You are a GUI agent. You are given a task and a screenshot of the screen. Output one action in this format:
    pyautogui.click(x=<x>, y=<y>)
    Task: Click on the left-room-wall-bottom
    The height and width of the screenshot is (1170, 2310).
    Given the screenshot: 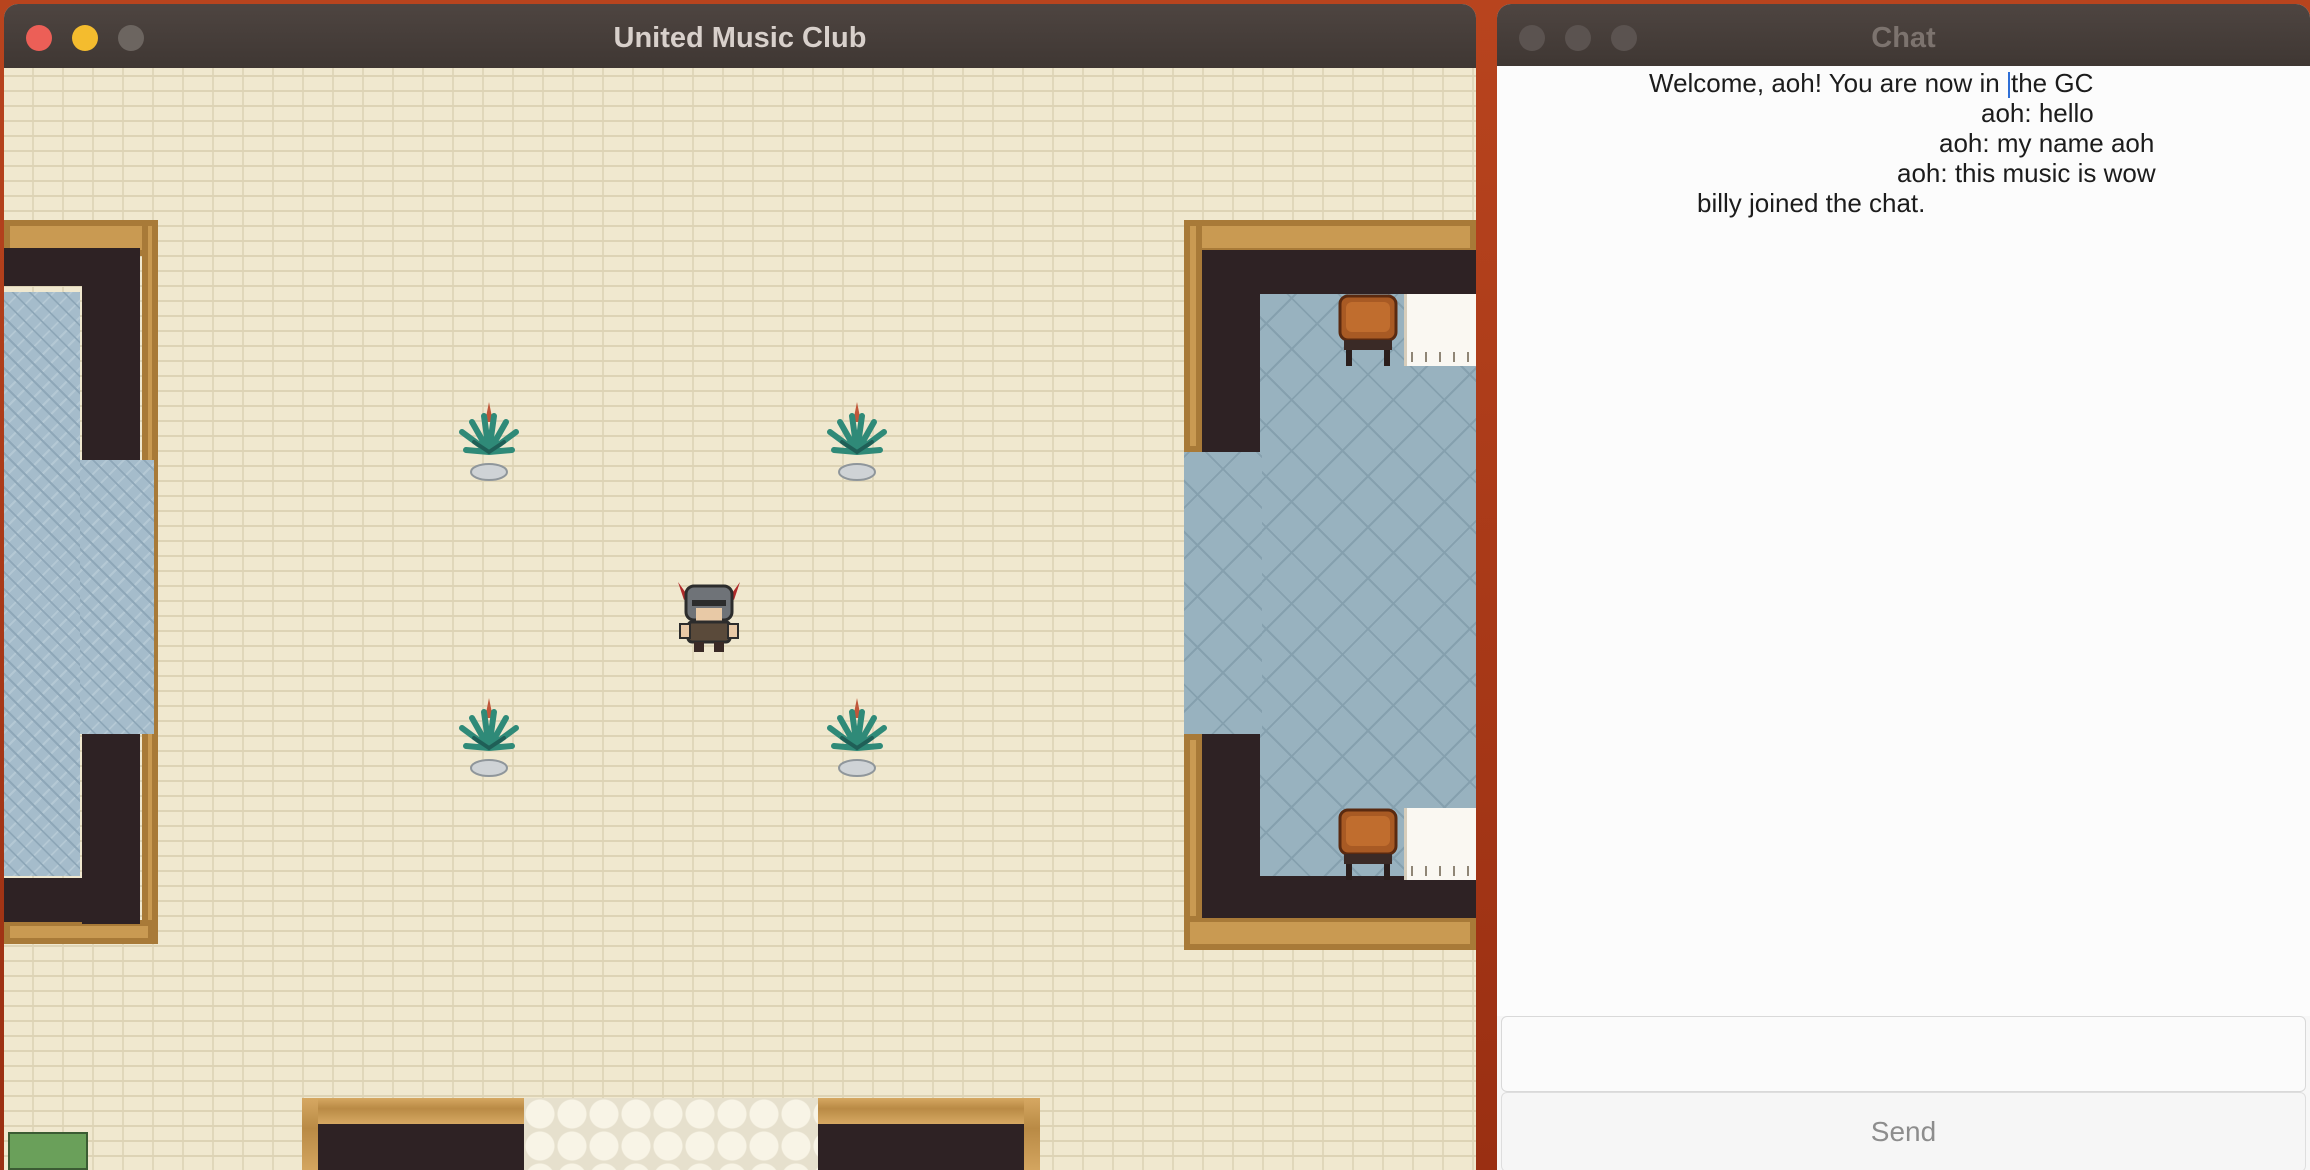 What is the action you would take?
    pyautogui.click(x=72, y=900)
    